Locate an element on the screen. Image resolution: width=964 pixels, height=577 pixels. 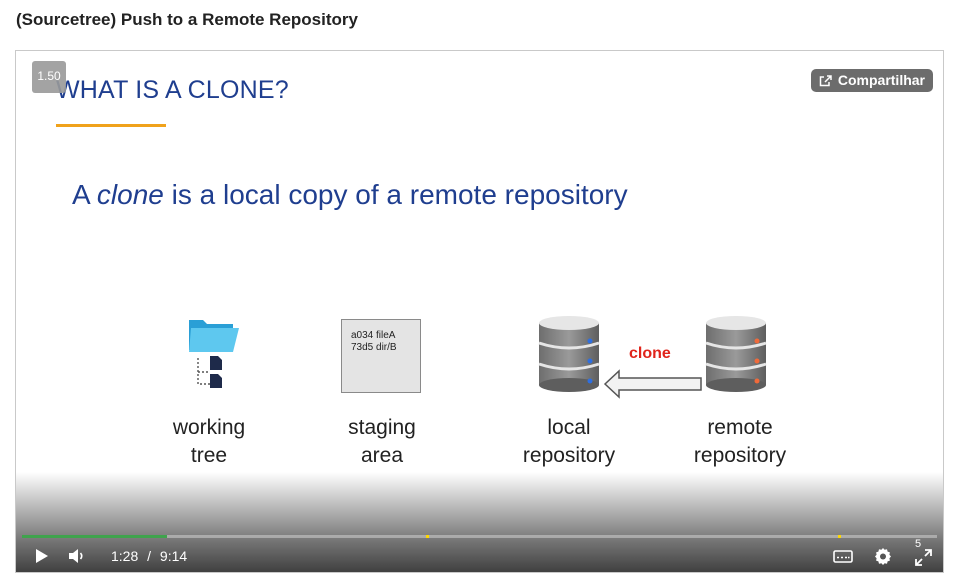
tree-icon is located at coordinates (209, 372).